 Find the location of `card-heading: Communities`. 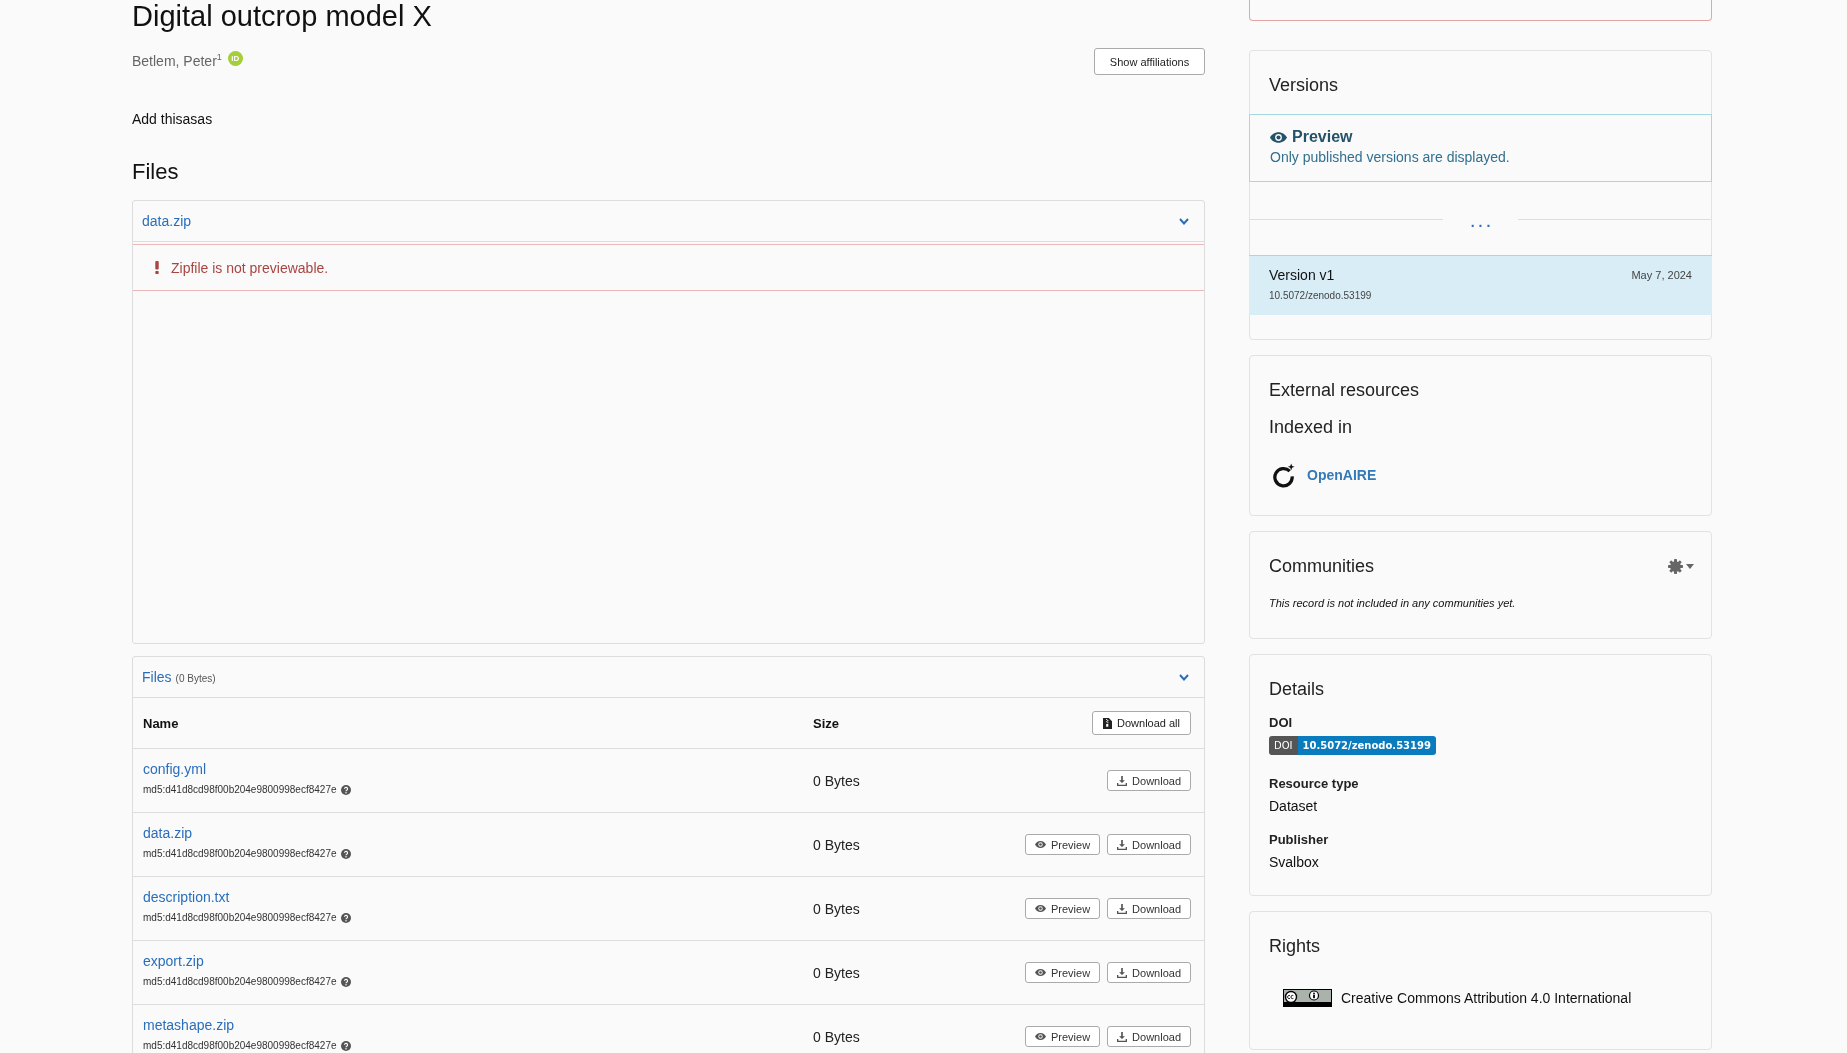

card-heading: Communities is located at coordinates (1321, 566).